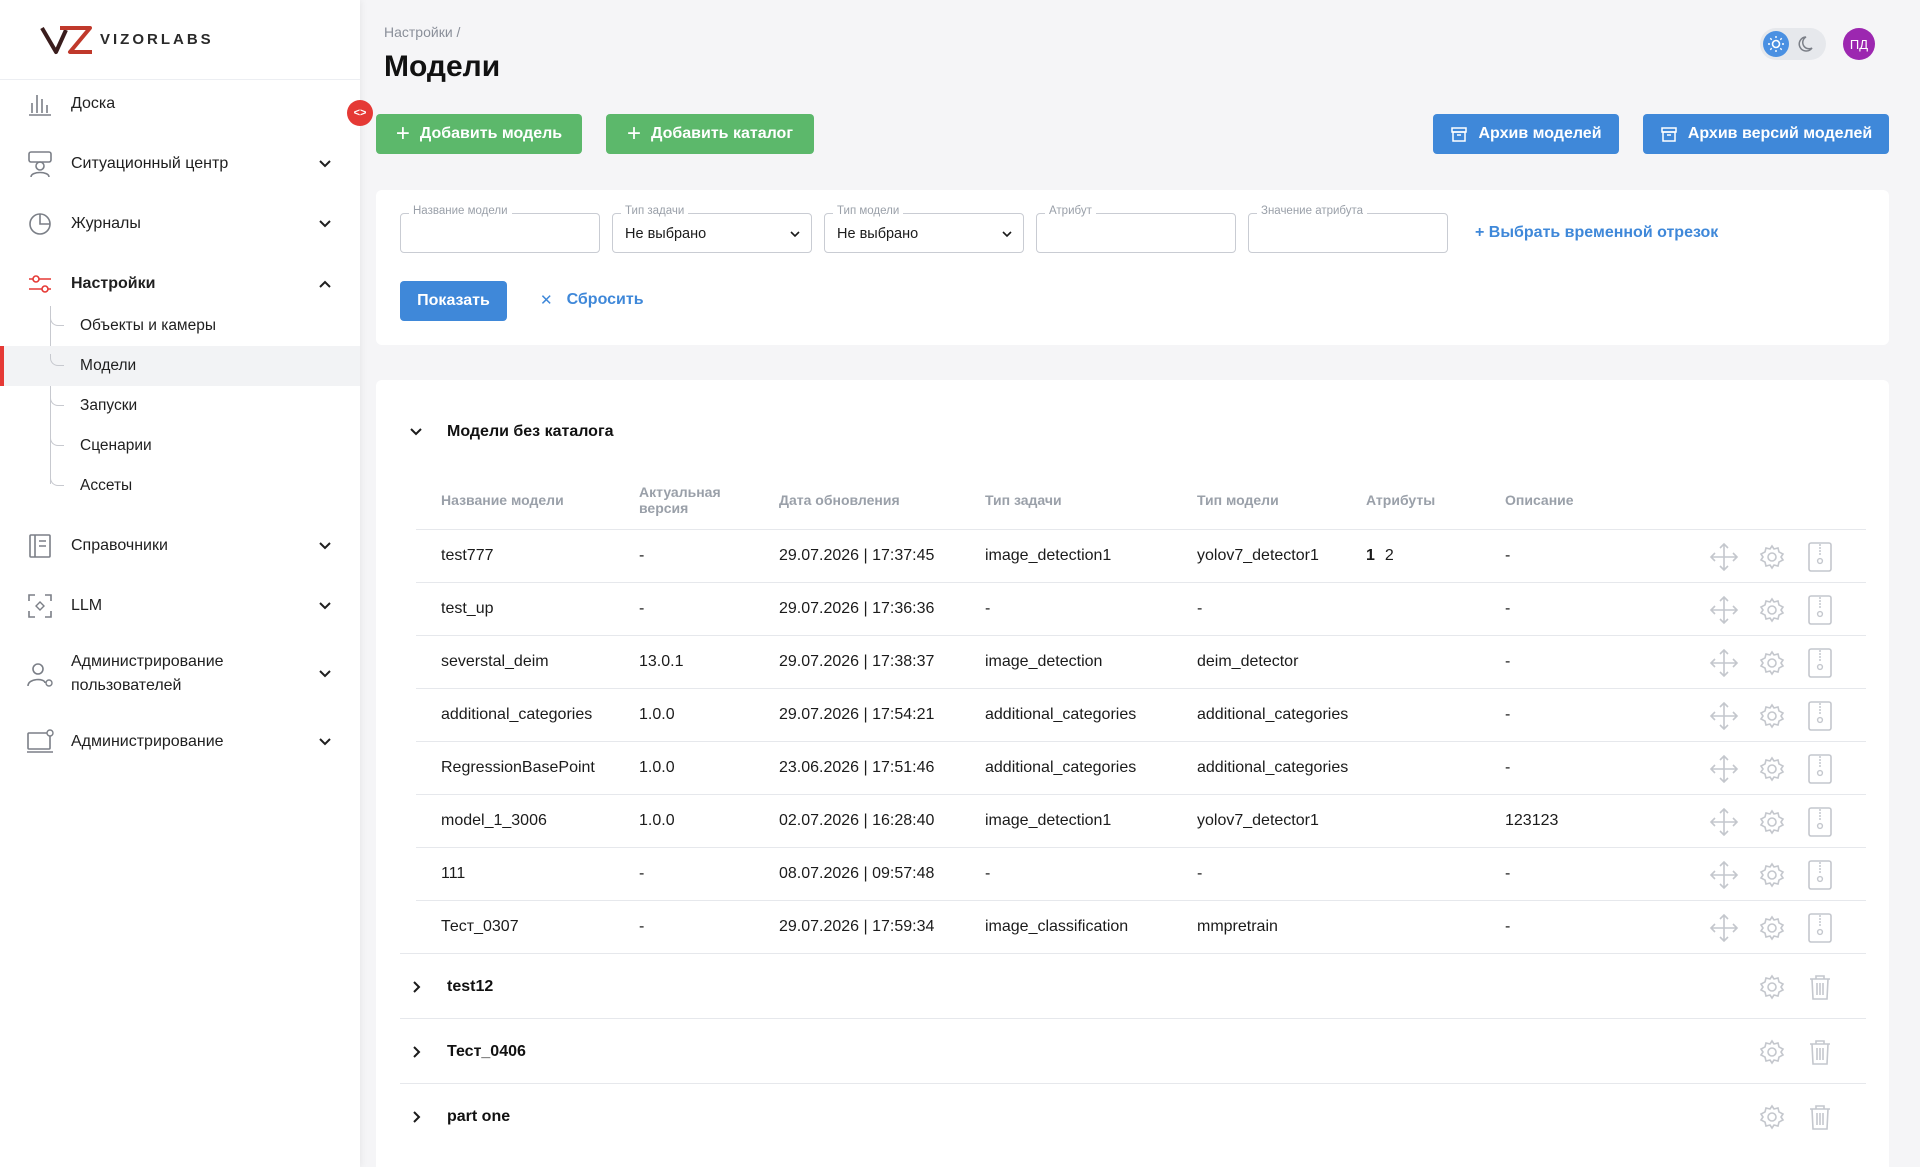 Image resolution: width=1920 pixels, height=1167 pixels. Describe the element at coordinates (924, 229) in the screenshot. I see `model-type-select: Тип модели Не выбрано` at that location.